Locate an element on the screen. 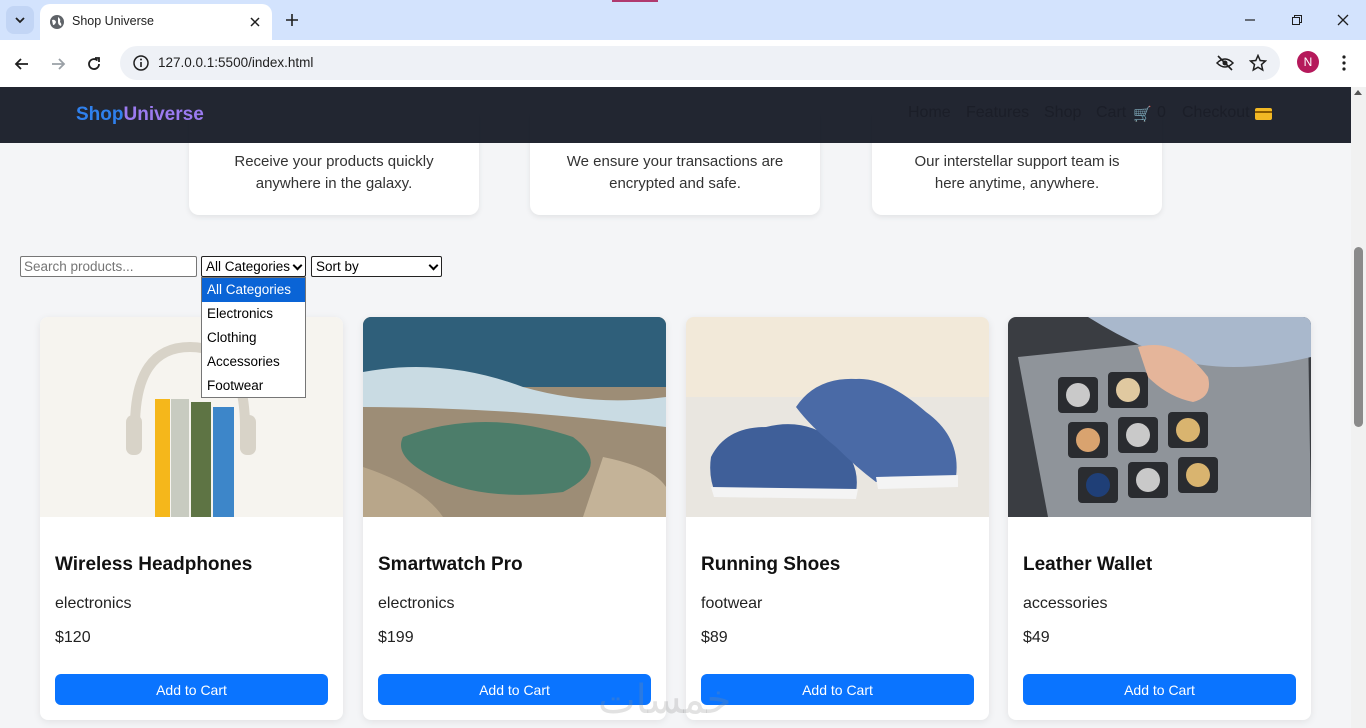 The height and width of the screenshot is (728, 1366). minimize-icon is located at coordinates (1250, 20).